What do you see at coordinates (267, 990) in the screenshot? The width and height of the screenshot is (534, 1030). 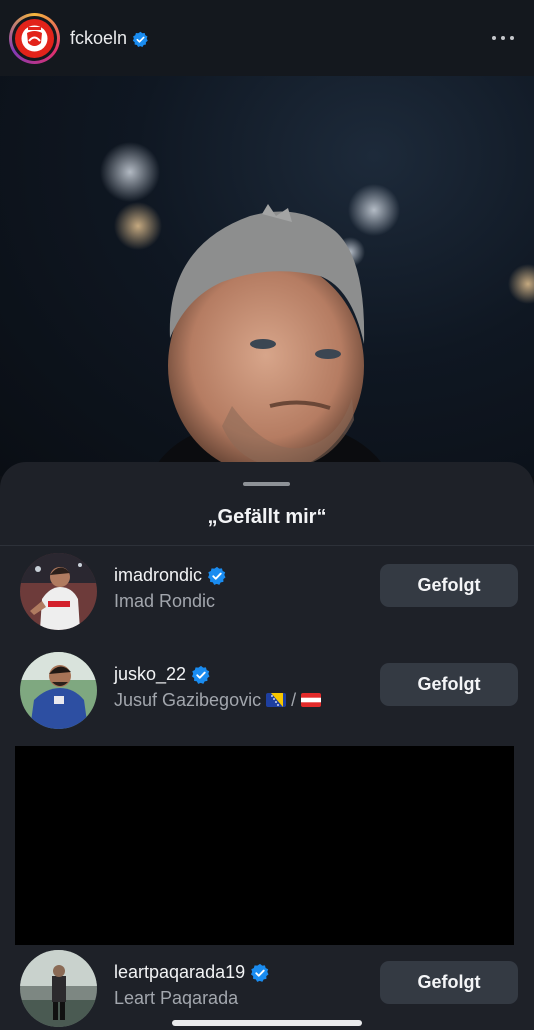 I see `list-item: leartpaqarada19 Leart Paqarada Gefolgt` at bounding box center [267, 990].